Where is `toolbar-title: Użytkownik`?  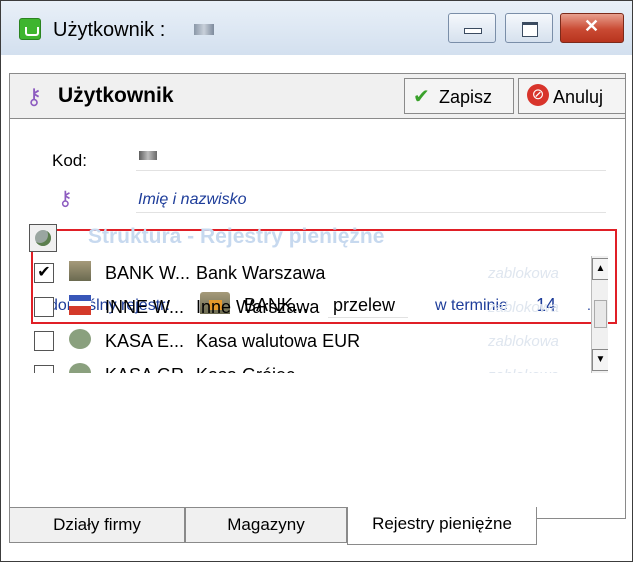
toolbar-title: Użytkownik is located at coordinates (116, 95).